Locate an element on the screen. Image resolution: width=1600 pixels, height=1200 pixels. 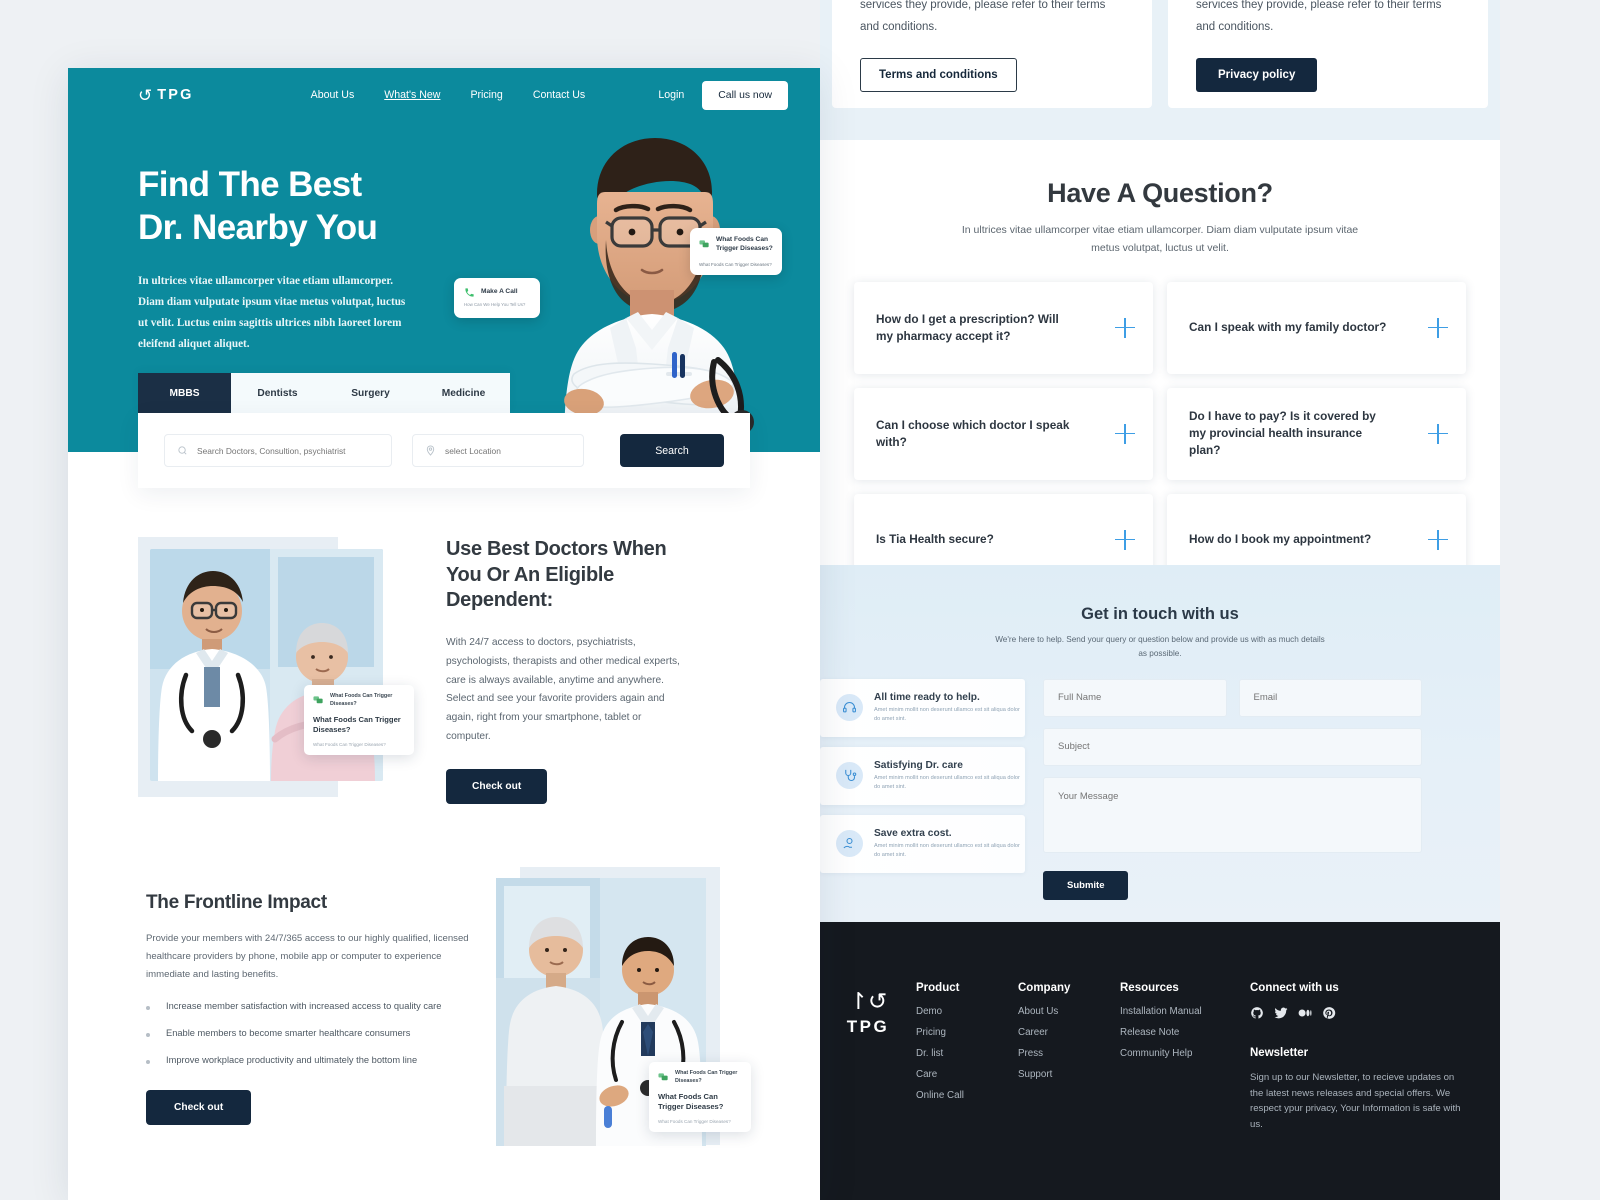
footer-link: Demo is located at coordinates (967, 1011).